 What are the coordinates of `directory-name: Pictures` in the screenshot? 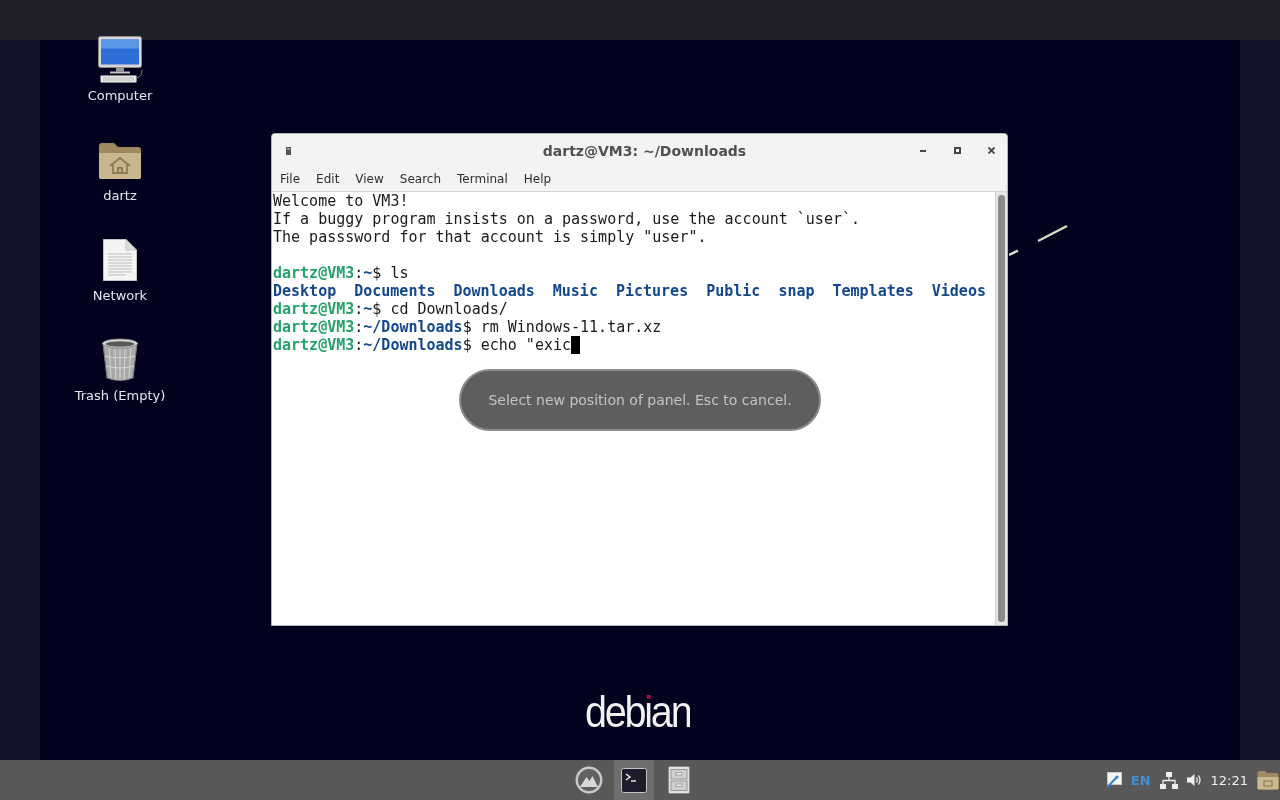 It's located at (652, 291).